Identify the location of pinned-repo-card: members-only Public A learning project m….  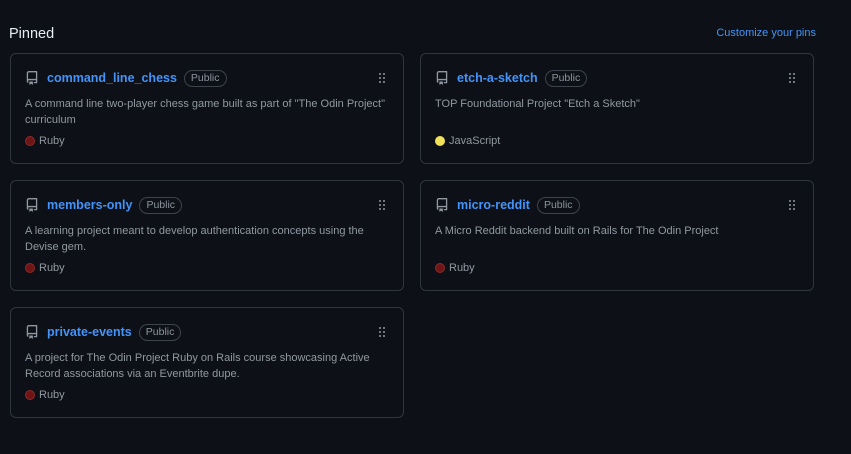
(207, 235).